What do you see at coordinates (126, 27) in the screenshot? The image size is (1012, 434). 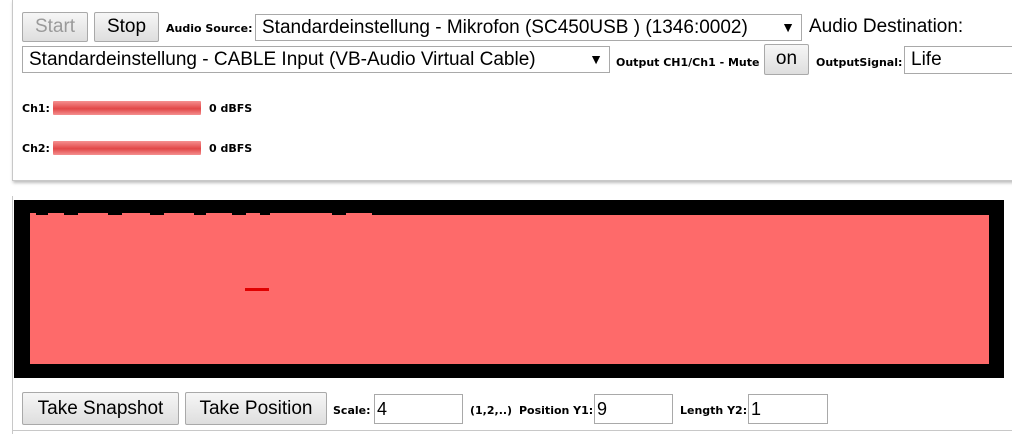 I see `stop-button: Stop` at bounding box center [126, 27].